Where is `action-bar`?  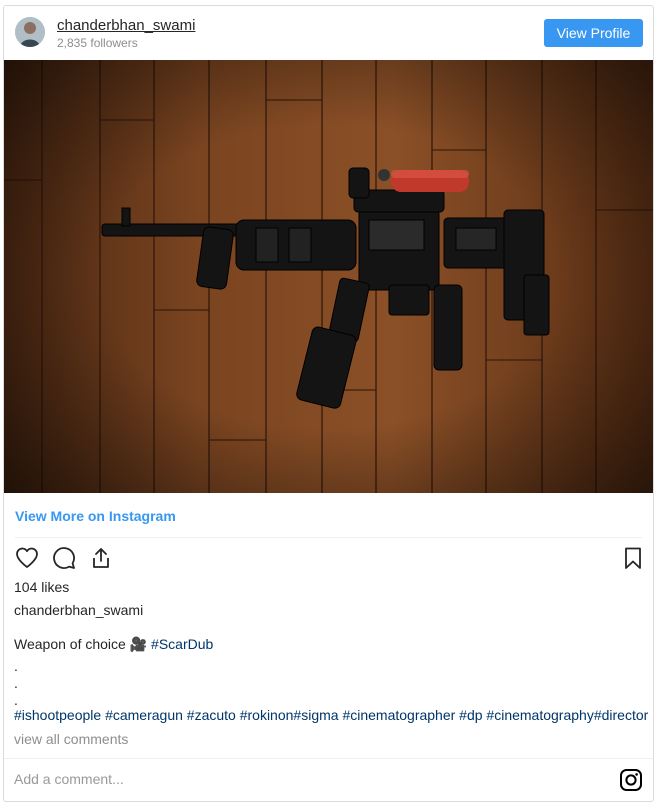
action-bar is located at coordinates (328, 558).